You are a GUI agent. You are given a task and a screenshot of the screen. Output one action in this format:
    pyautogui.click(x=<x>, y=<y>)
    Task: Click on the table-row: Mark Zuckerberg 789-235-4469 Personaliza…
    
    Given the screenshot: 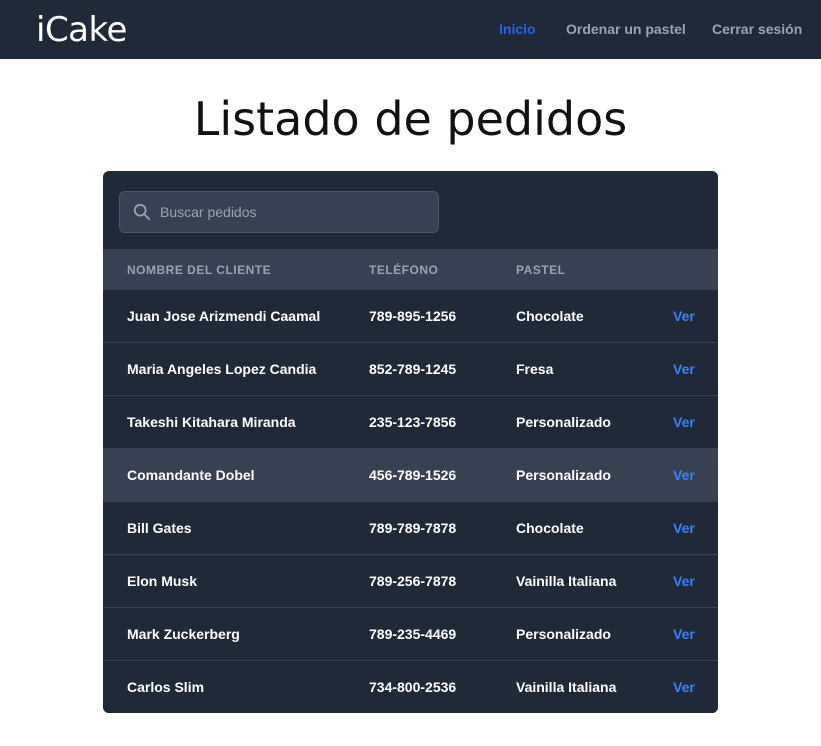 What is the action you would take?
    pyautogui.click(x=410, y=634)
    